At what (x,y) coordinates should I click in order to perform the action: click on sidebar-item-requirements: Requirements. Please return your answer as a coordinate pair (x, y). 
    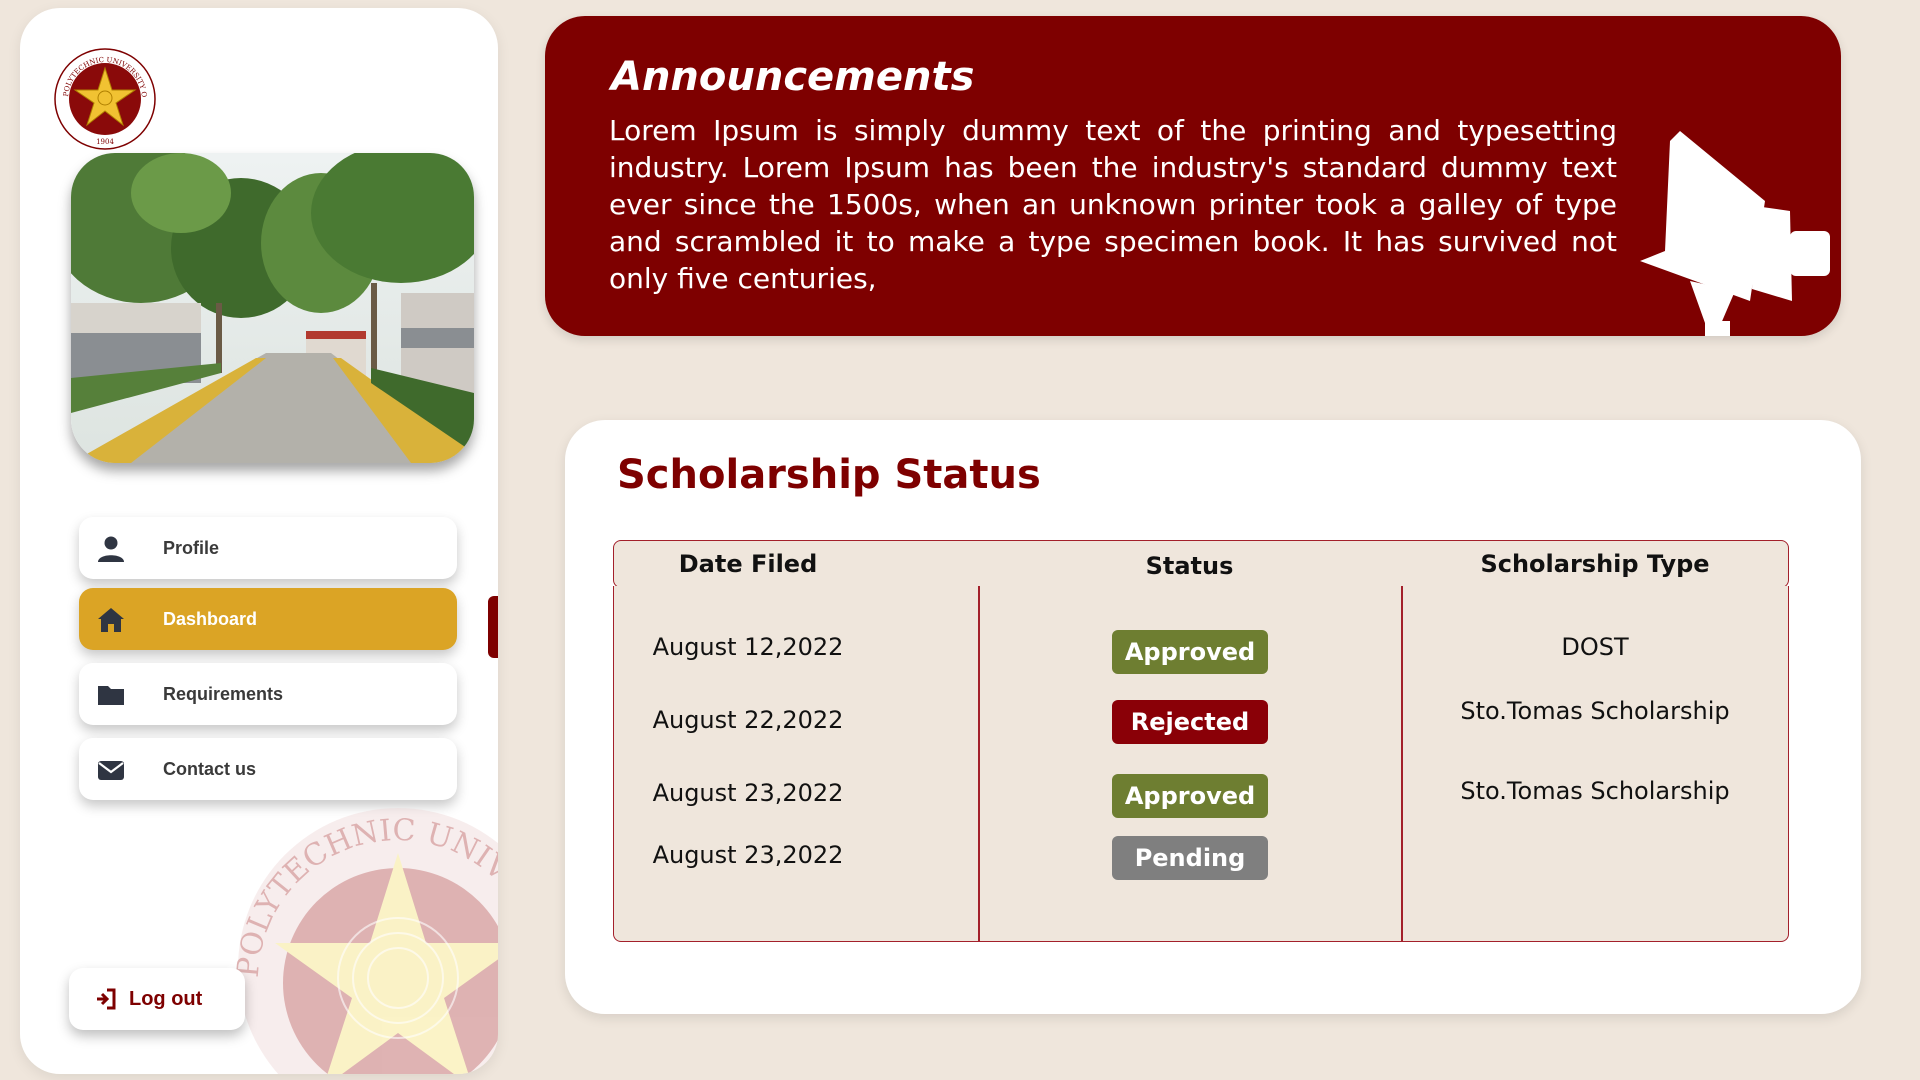
    Looking at the image, I should click on (268, 694).